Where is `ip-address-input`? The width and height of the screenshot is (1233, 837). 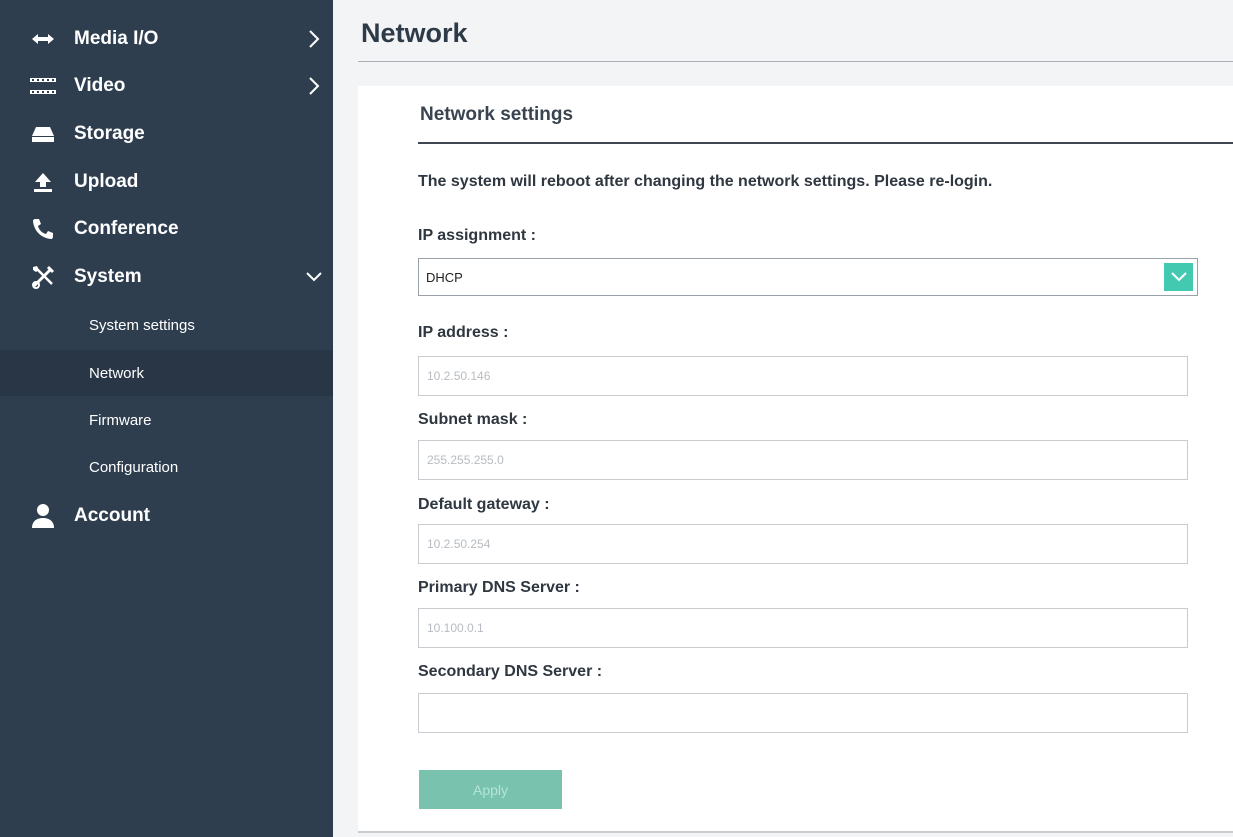 ip-address-input is located at coordinates (803, 376).